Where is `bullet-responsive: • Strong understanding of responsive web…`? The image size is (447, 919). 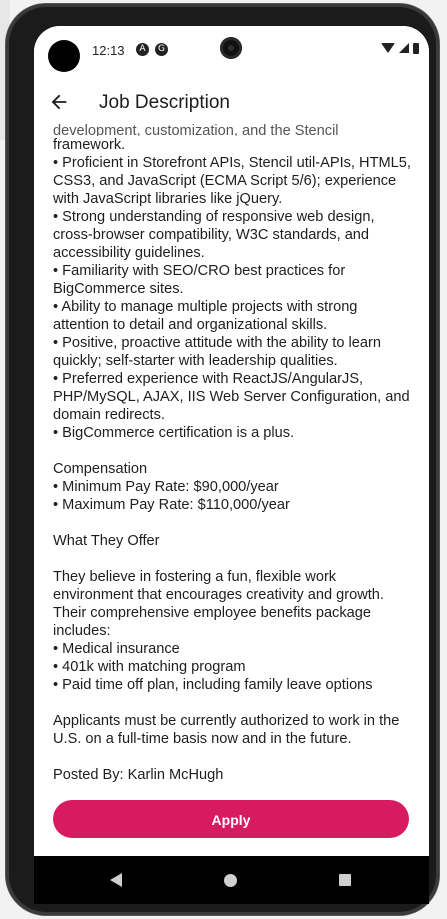
bullet-responsive: • Strong understanding of responsive web… is located at coordinates (214, 235).